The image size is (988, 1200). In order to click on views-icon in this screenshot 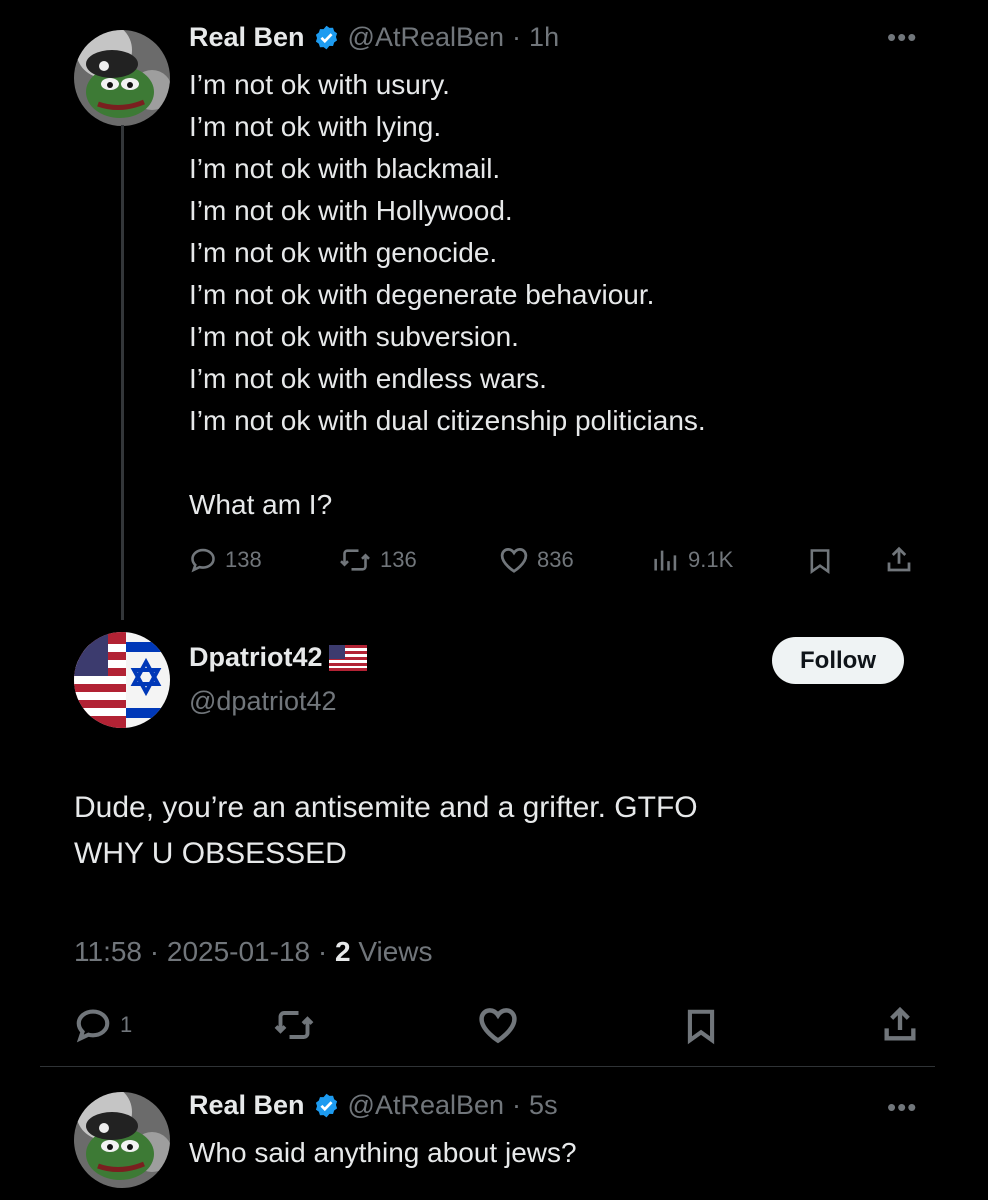, I will do `click(665, 560)`.